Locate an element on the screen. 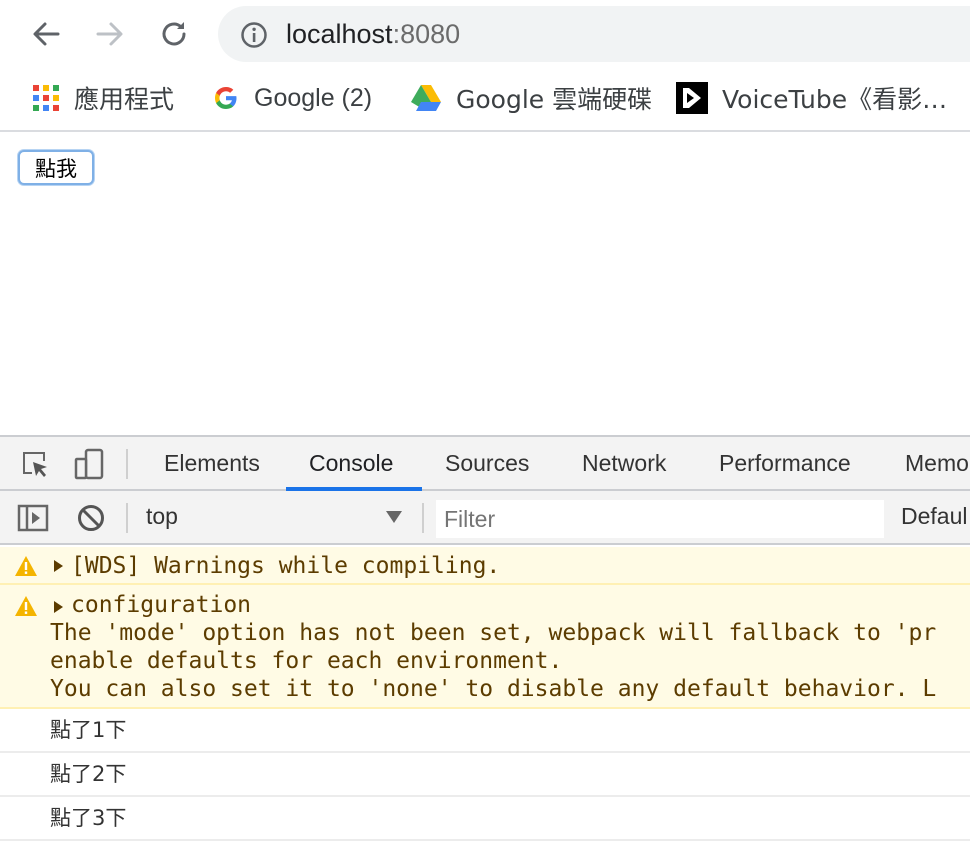 This screenshot has height=846, width=970. address-bar: localhost:8080 is located at coordinates (594, 34).